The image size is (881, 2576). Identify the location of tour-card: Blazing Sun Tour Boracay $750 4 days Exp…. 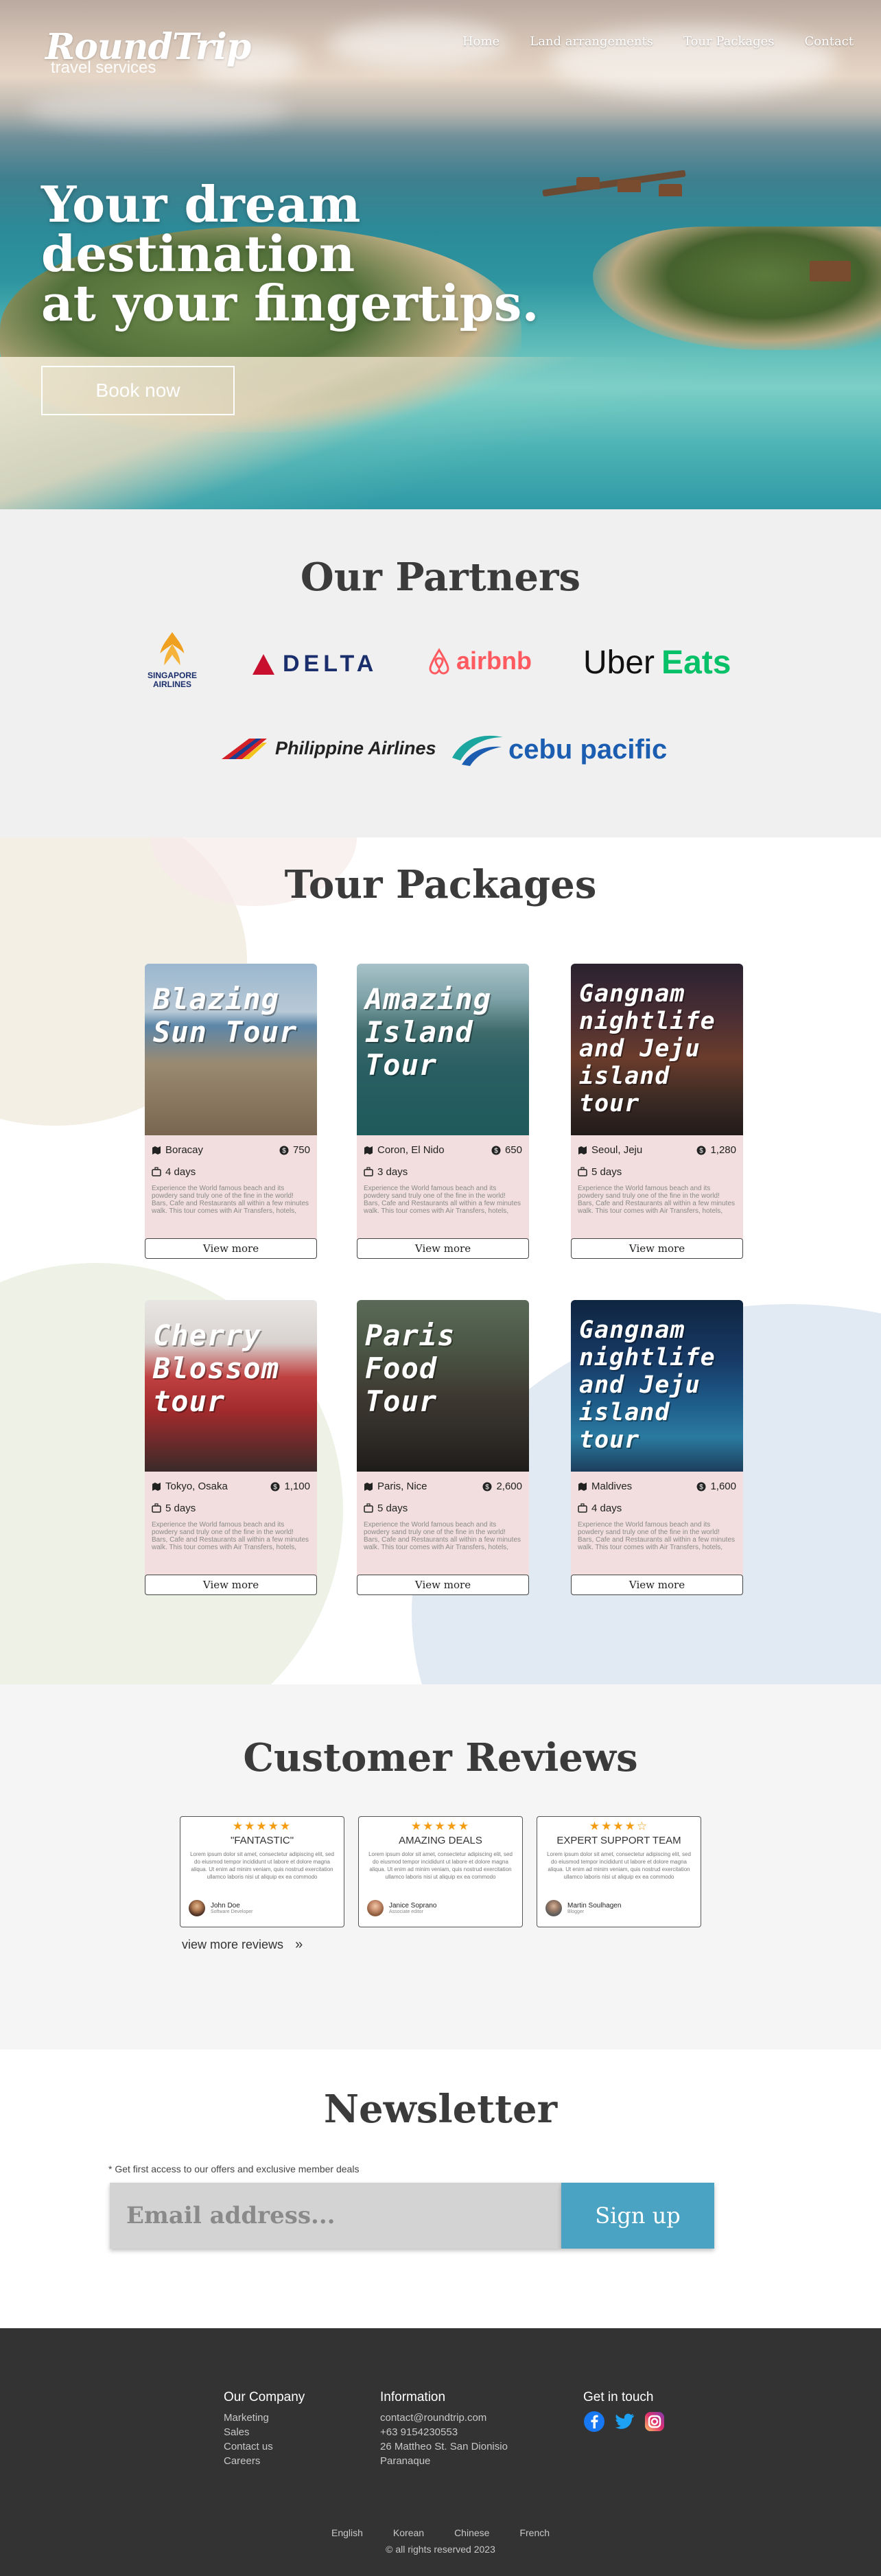
(231, 1111).